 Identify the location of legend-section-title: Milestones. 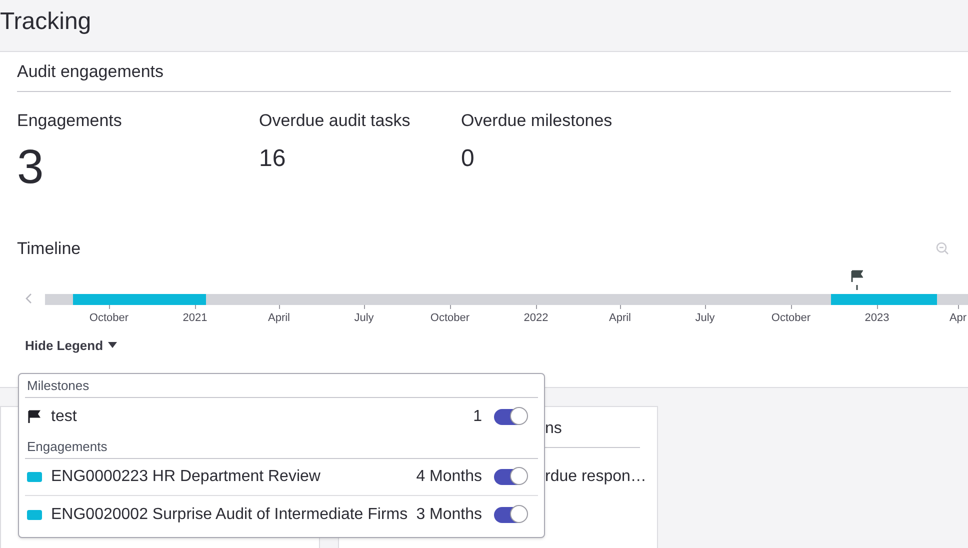
(58, 385).